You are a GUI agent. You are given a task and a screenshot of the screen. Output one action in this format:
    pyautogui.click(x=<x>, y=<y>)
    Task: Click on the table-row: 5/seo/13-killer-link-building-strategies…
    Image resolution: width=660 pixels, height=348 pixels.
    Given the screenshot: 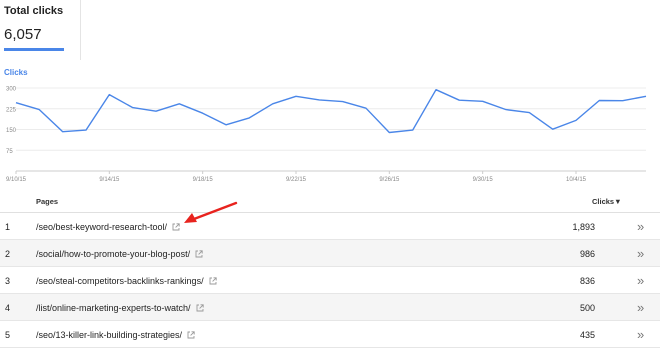 What is the action you would take?
    pyautogui.click(x=330, y=334)
    